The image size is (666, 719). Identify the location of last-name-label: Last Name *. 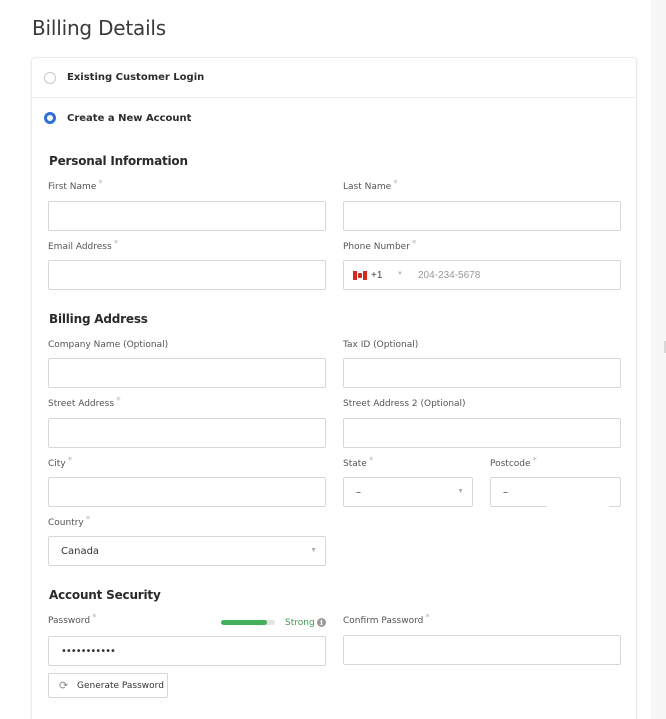
(370, 185).